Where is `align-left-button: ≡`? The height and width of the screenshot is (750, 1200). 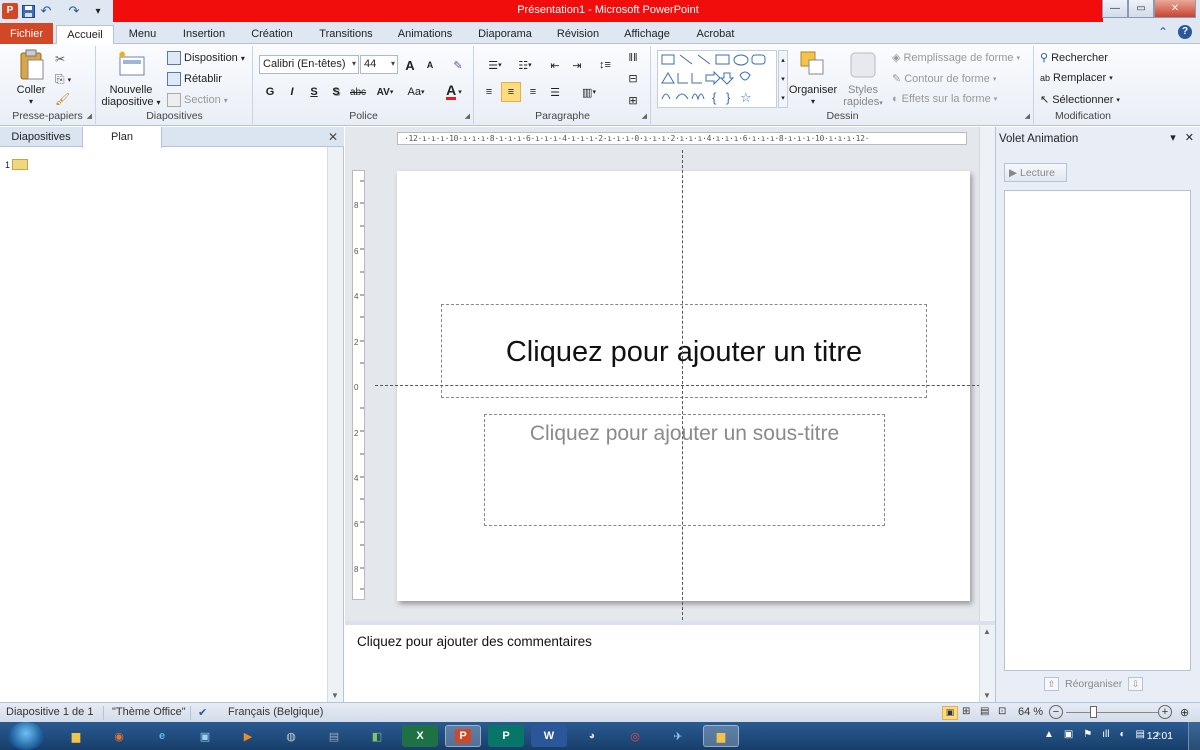
align-left-button: ≡ is located at coordinates (489, 92).